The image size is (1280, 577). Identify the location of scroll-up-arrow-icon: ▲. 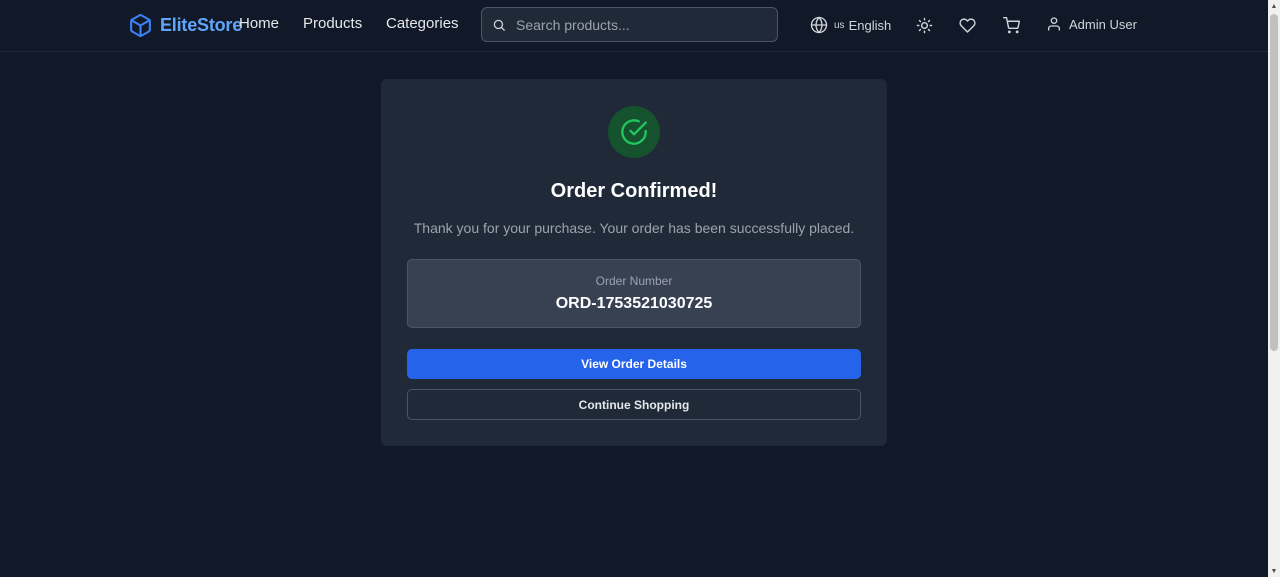
(1274, 6).